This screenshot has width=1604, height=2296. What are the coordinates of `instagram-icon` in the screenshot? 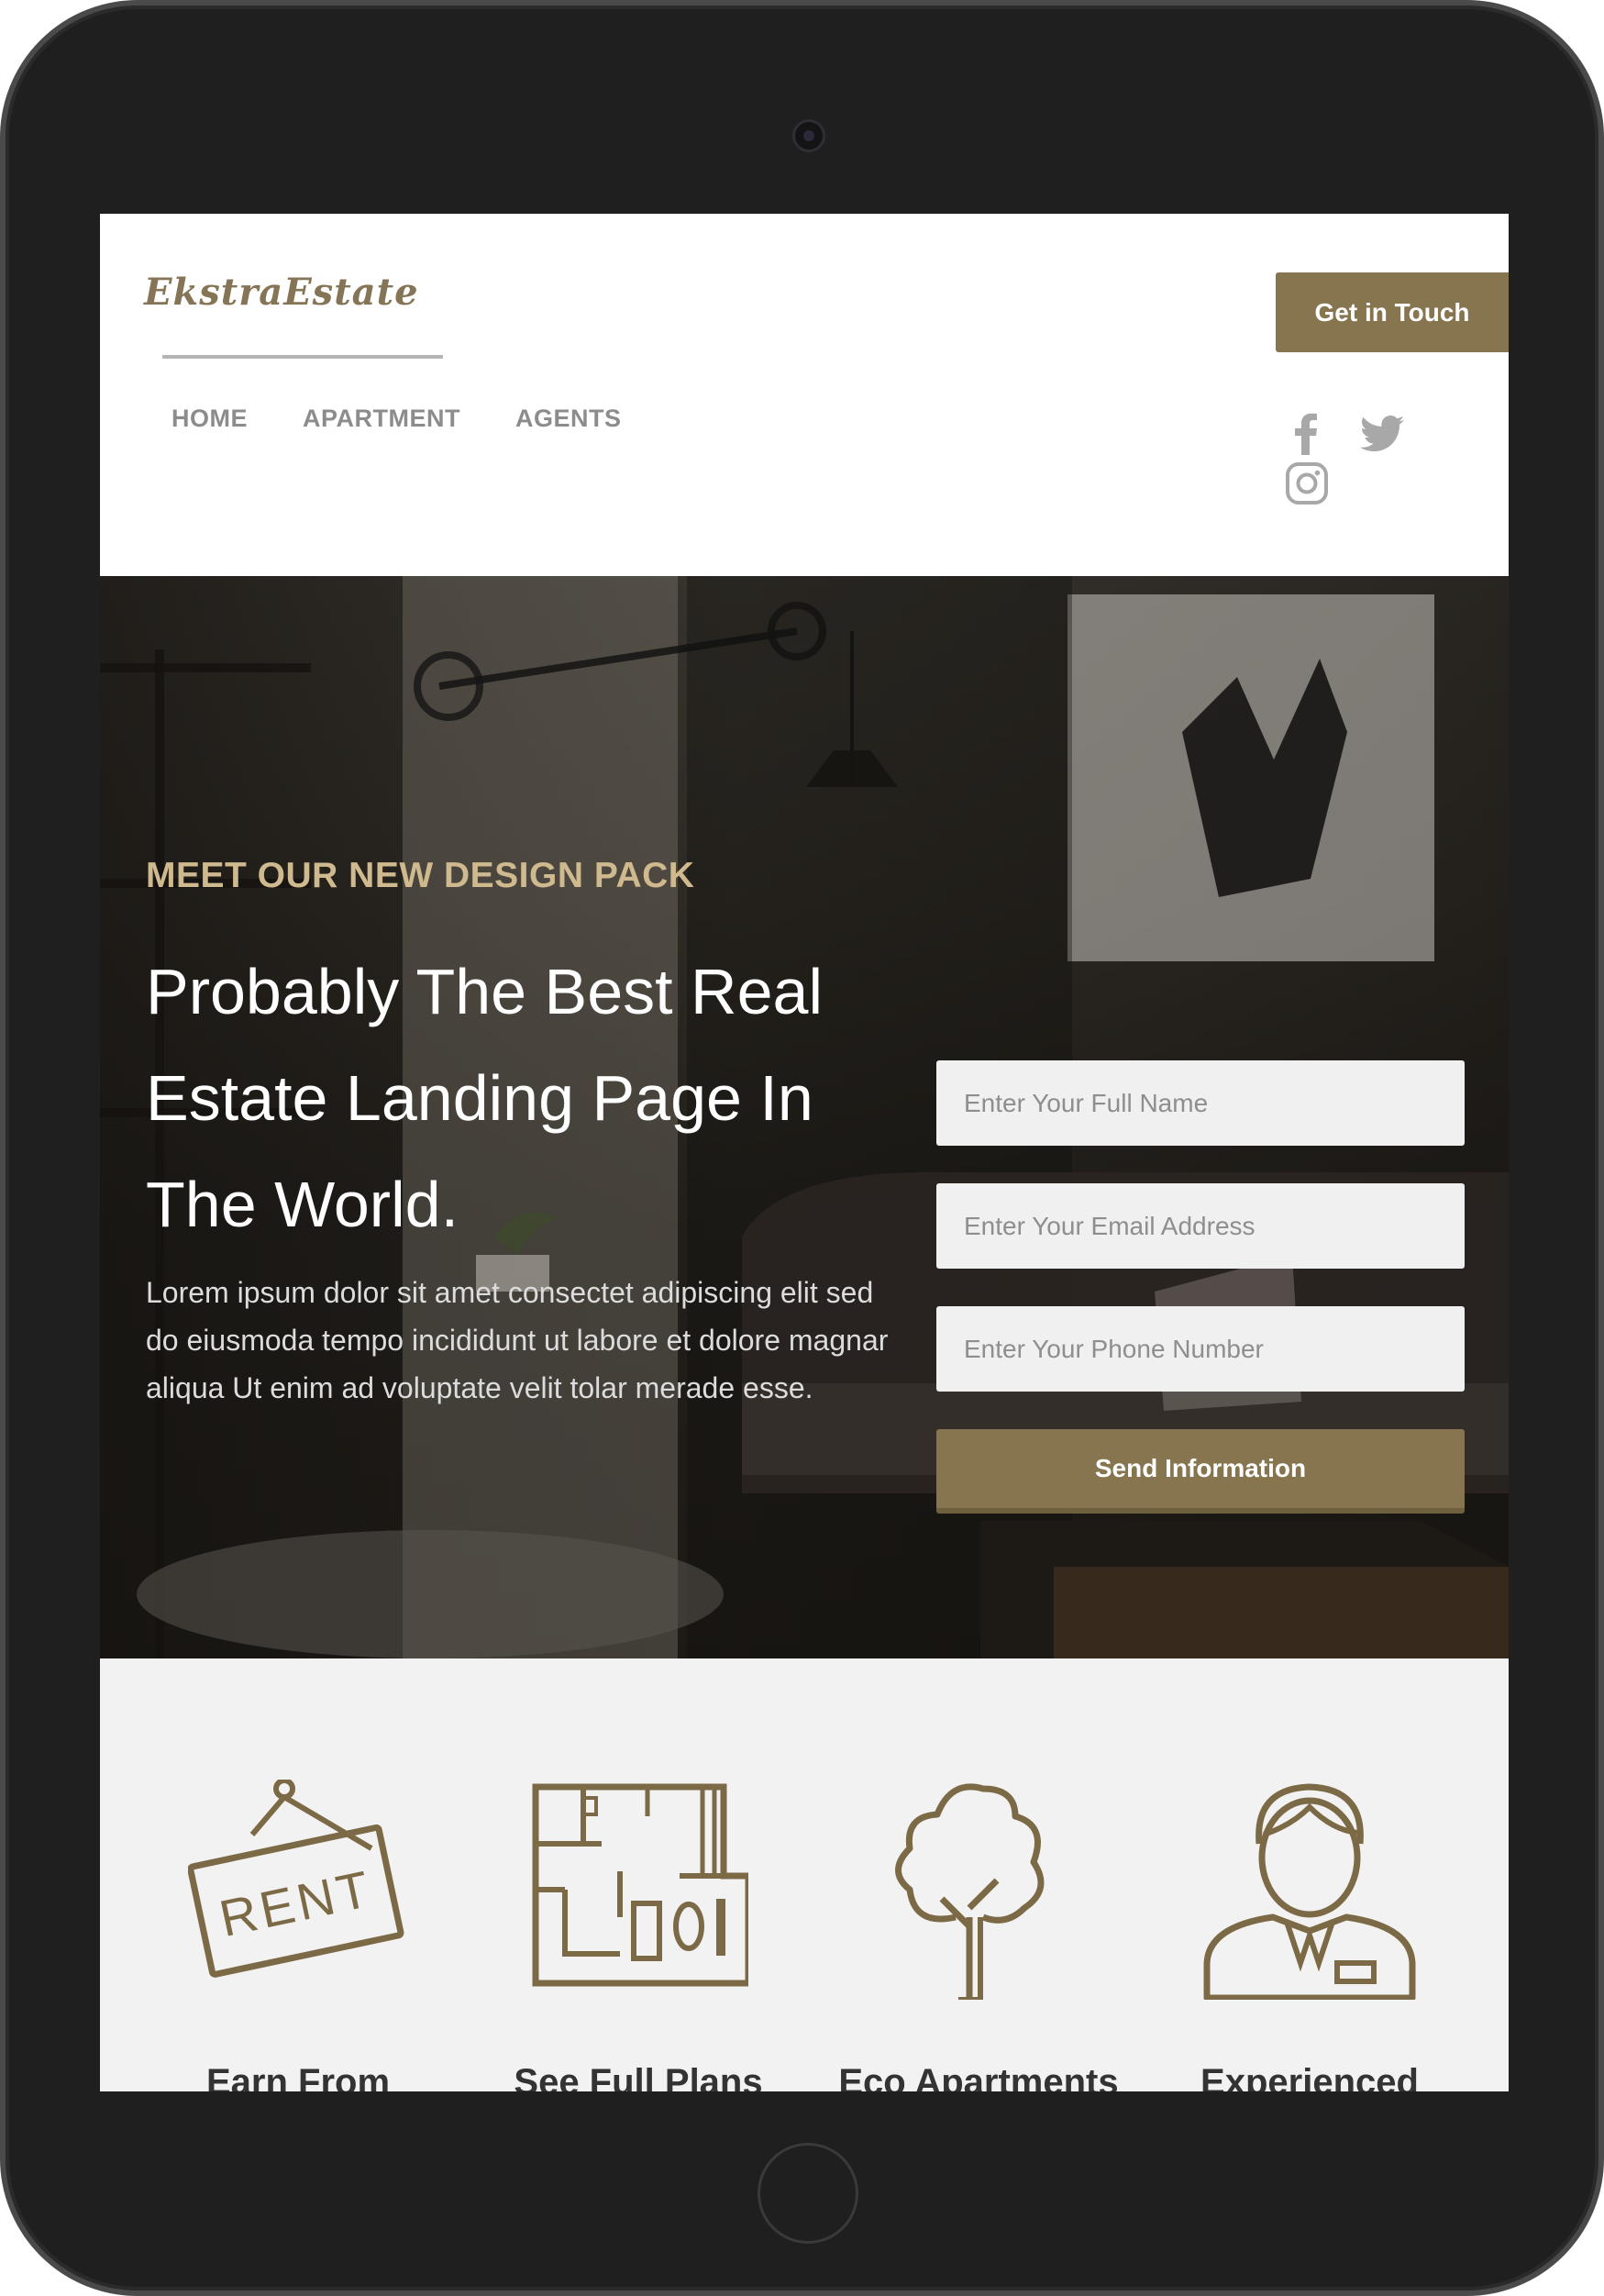 It's located at (1307, 483).